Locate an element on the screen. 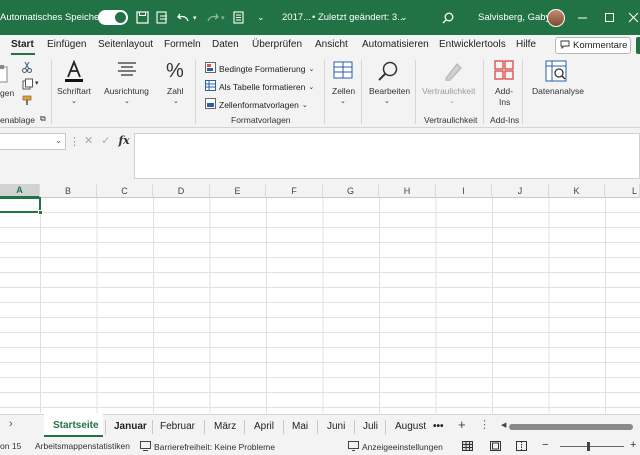 This screenshot has height=455, width=640. save-icon is located at coordinates (142, 17).